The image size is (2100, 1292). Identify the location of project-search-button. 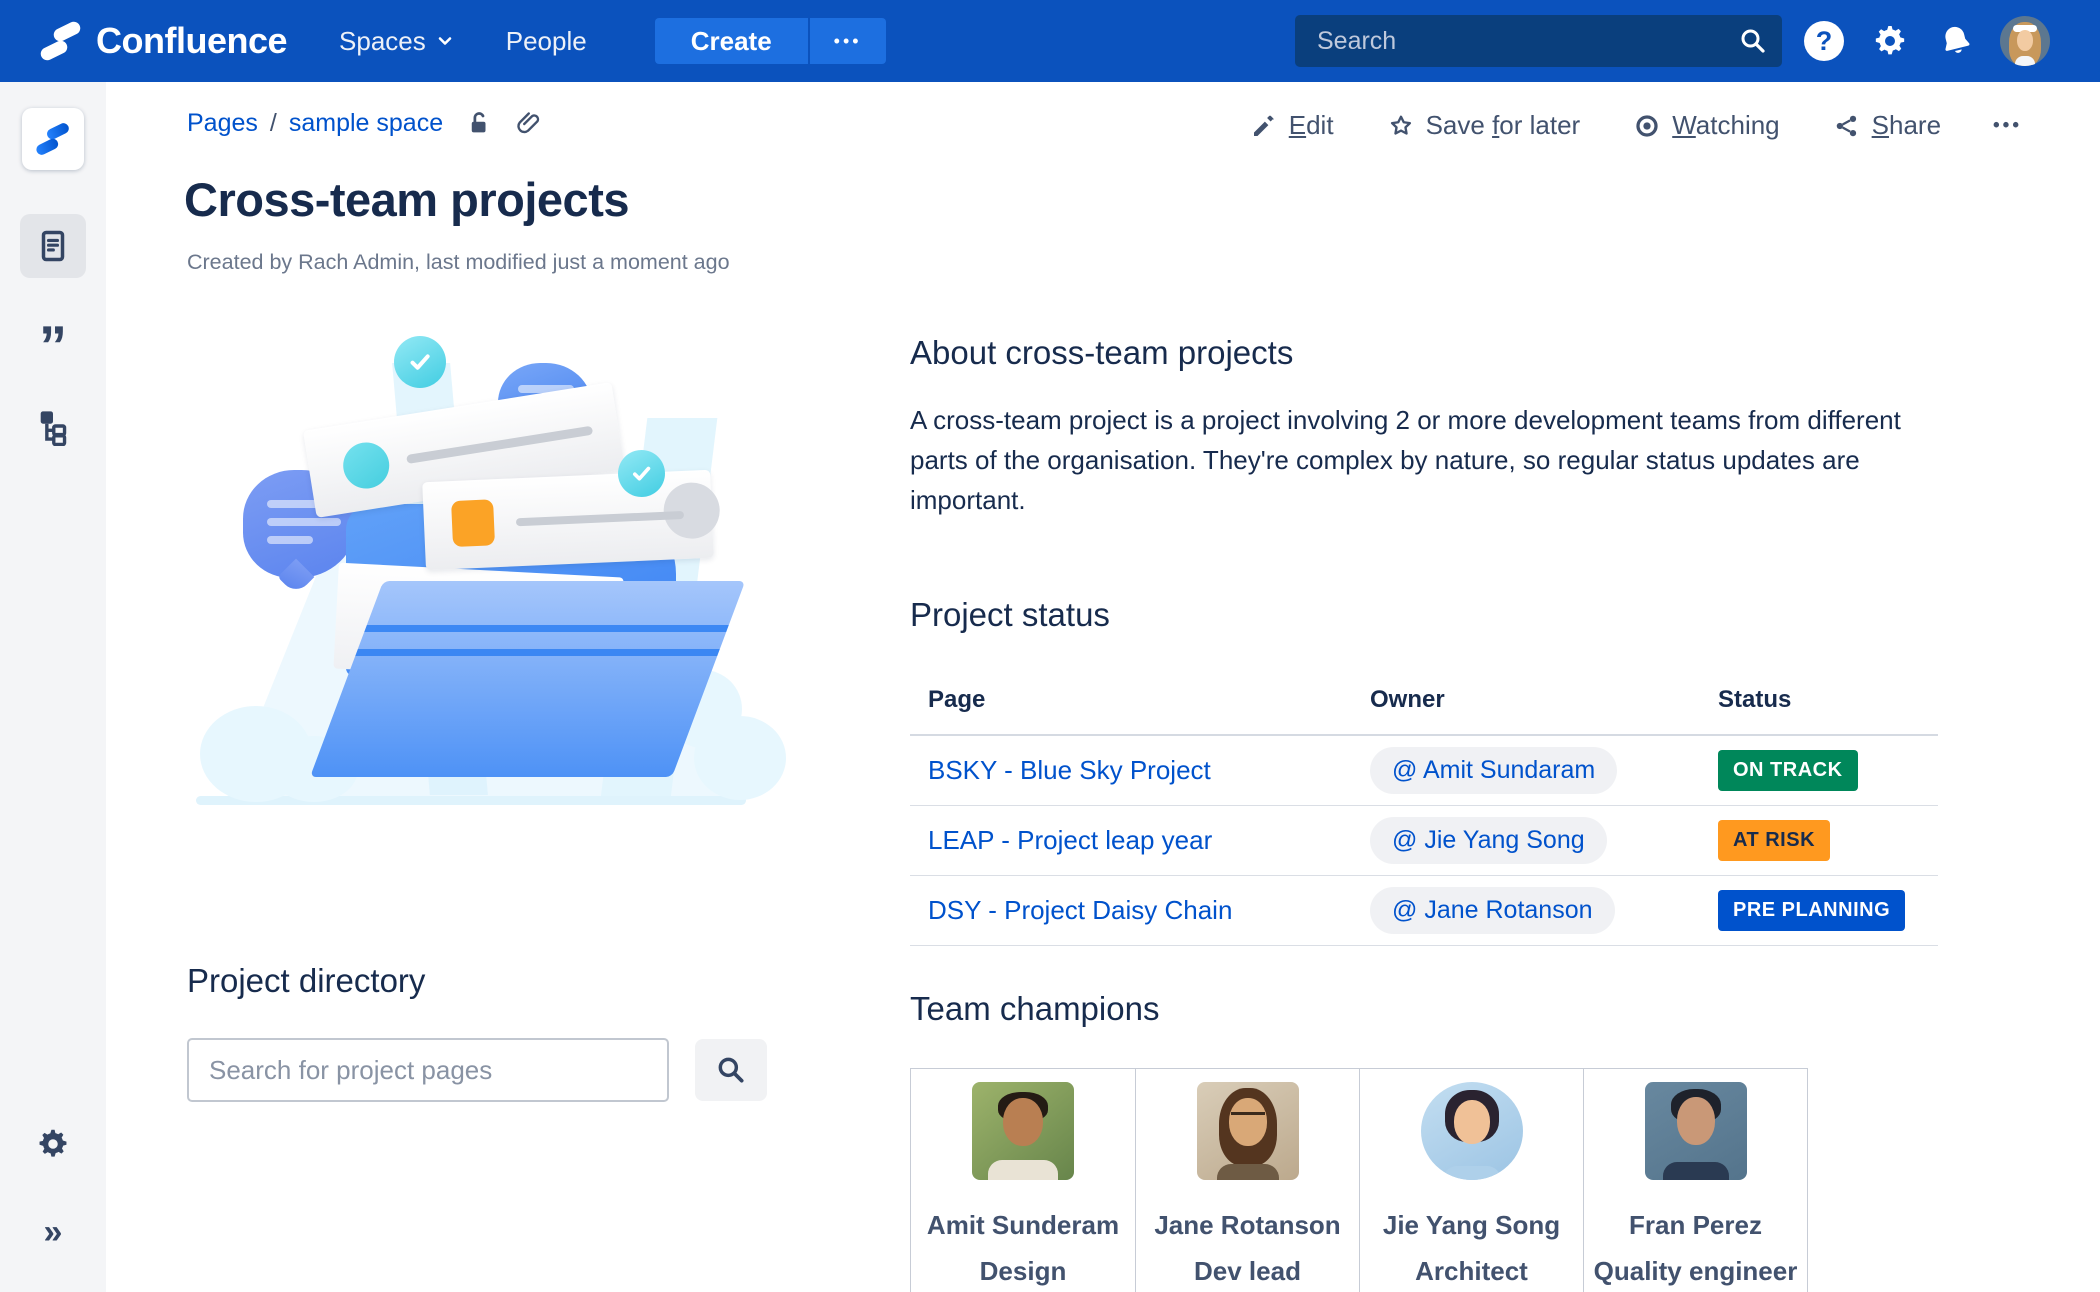
(731, 1070).